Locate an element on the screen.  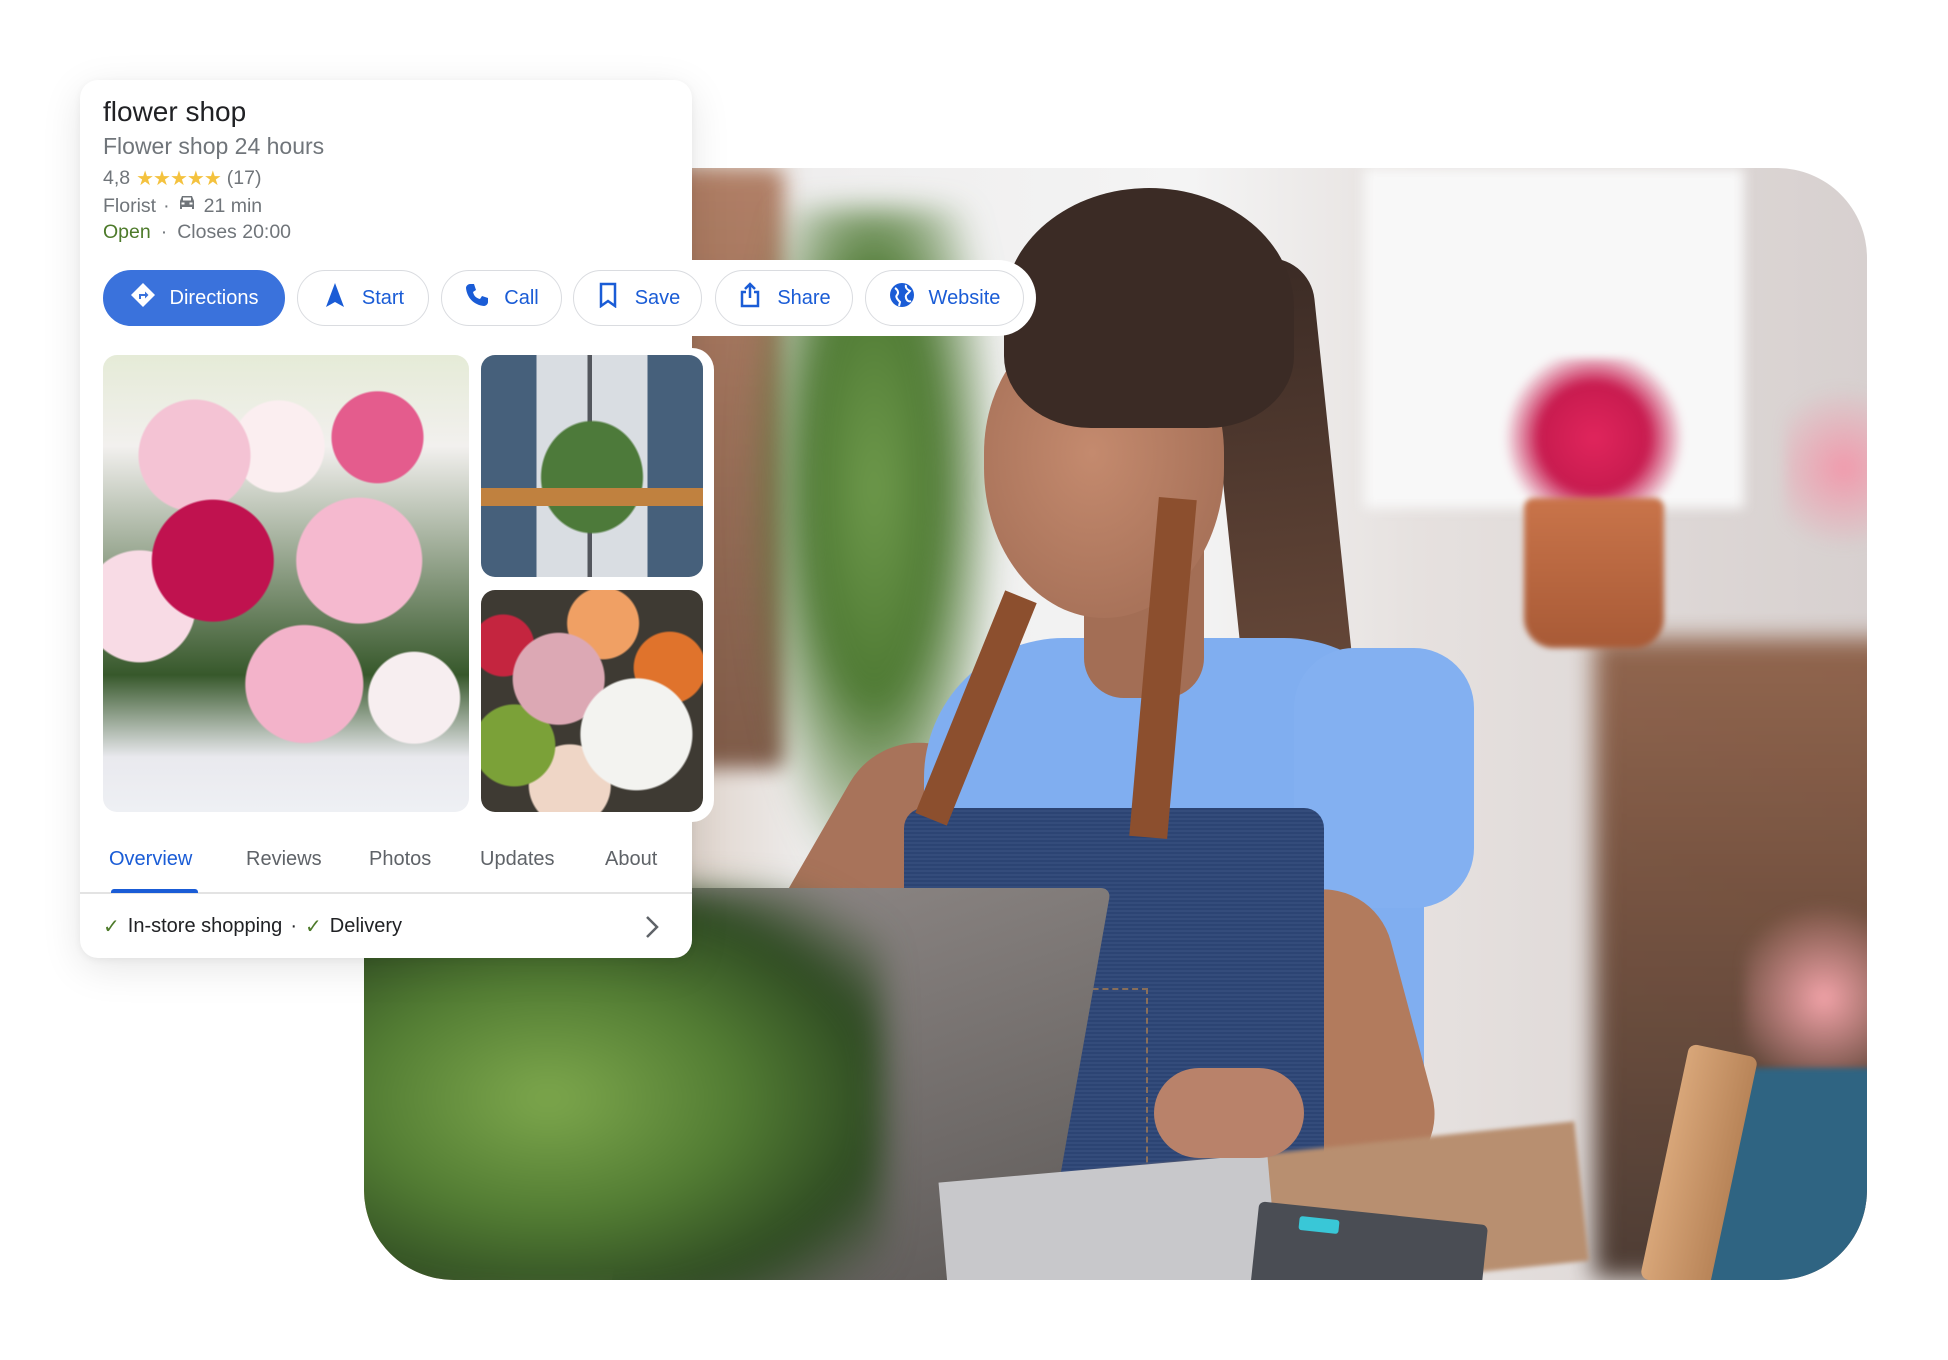
share-label: Share is located at coordinates (804, 297).